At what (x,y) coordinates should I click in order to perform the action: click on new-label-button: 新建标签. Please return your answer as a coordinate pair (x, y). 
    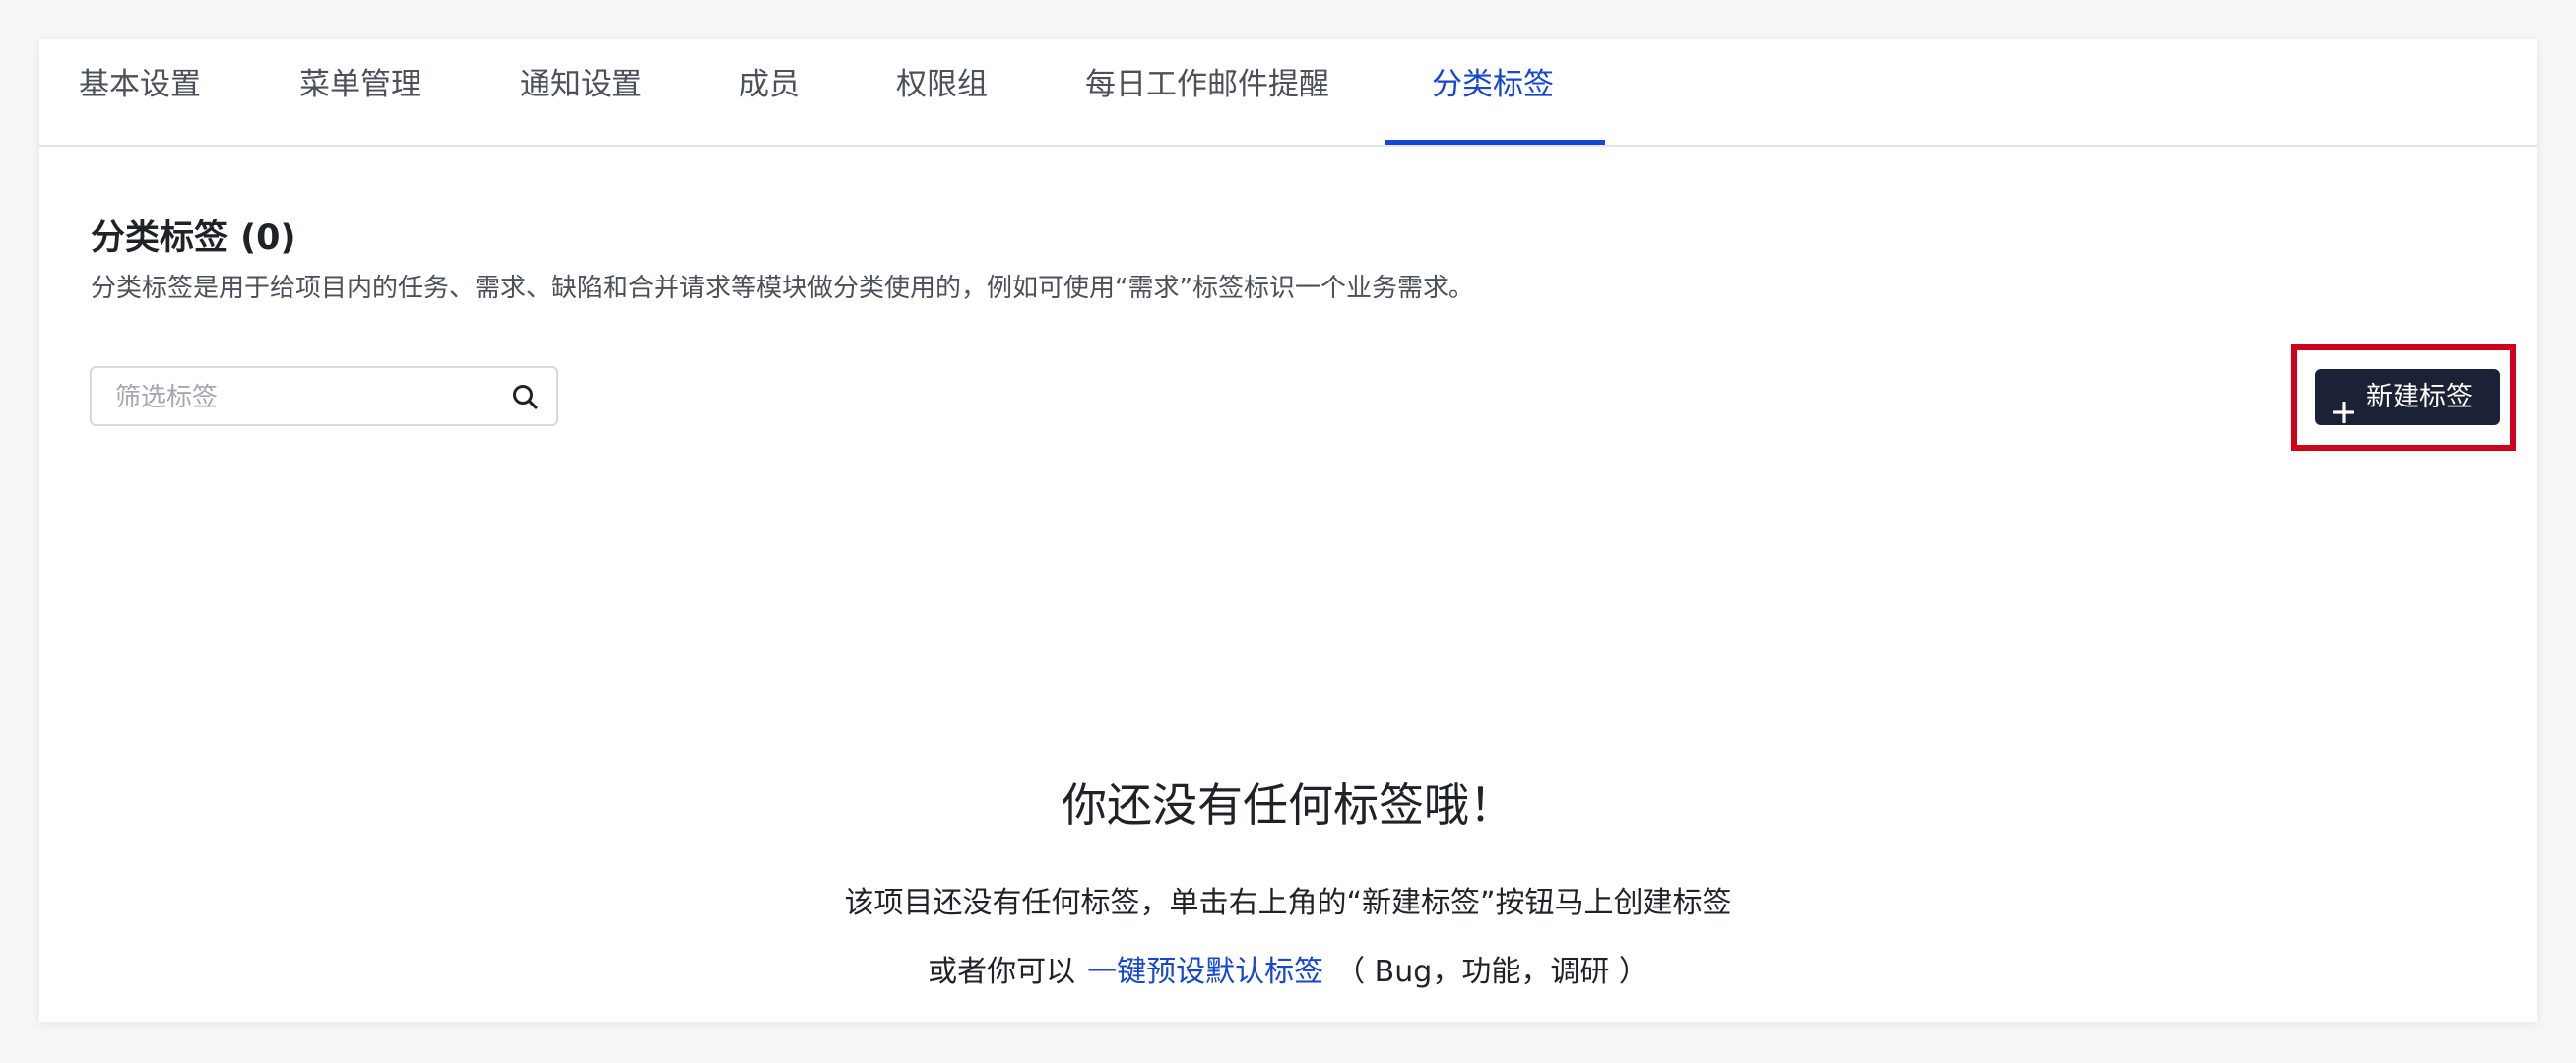
    Looking at the image, I should click on (2407, 397).